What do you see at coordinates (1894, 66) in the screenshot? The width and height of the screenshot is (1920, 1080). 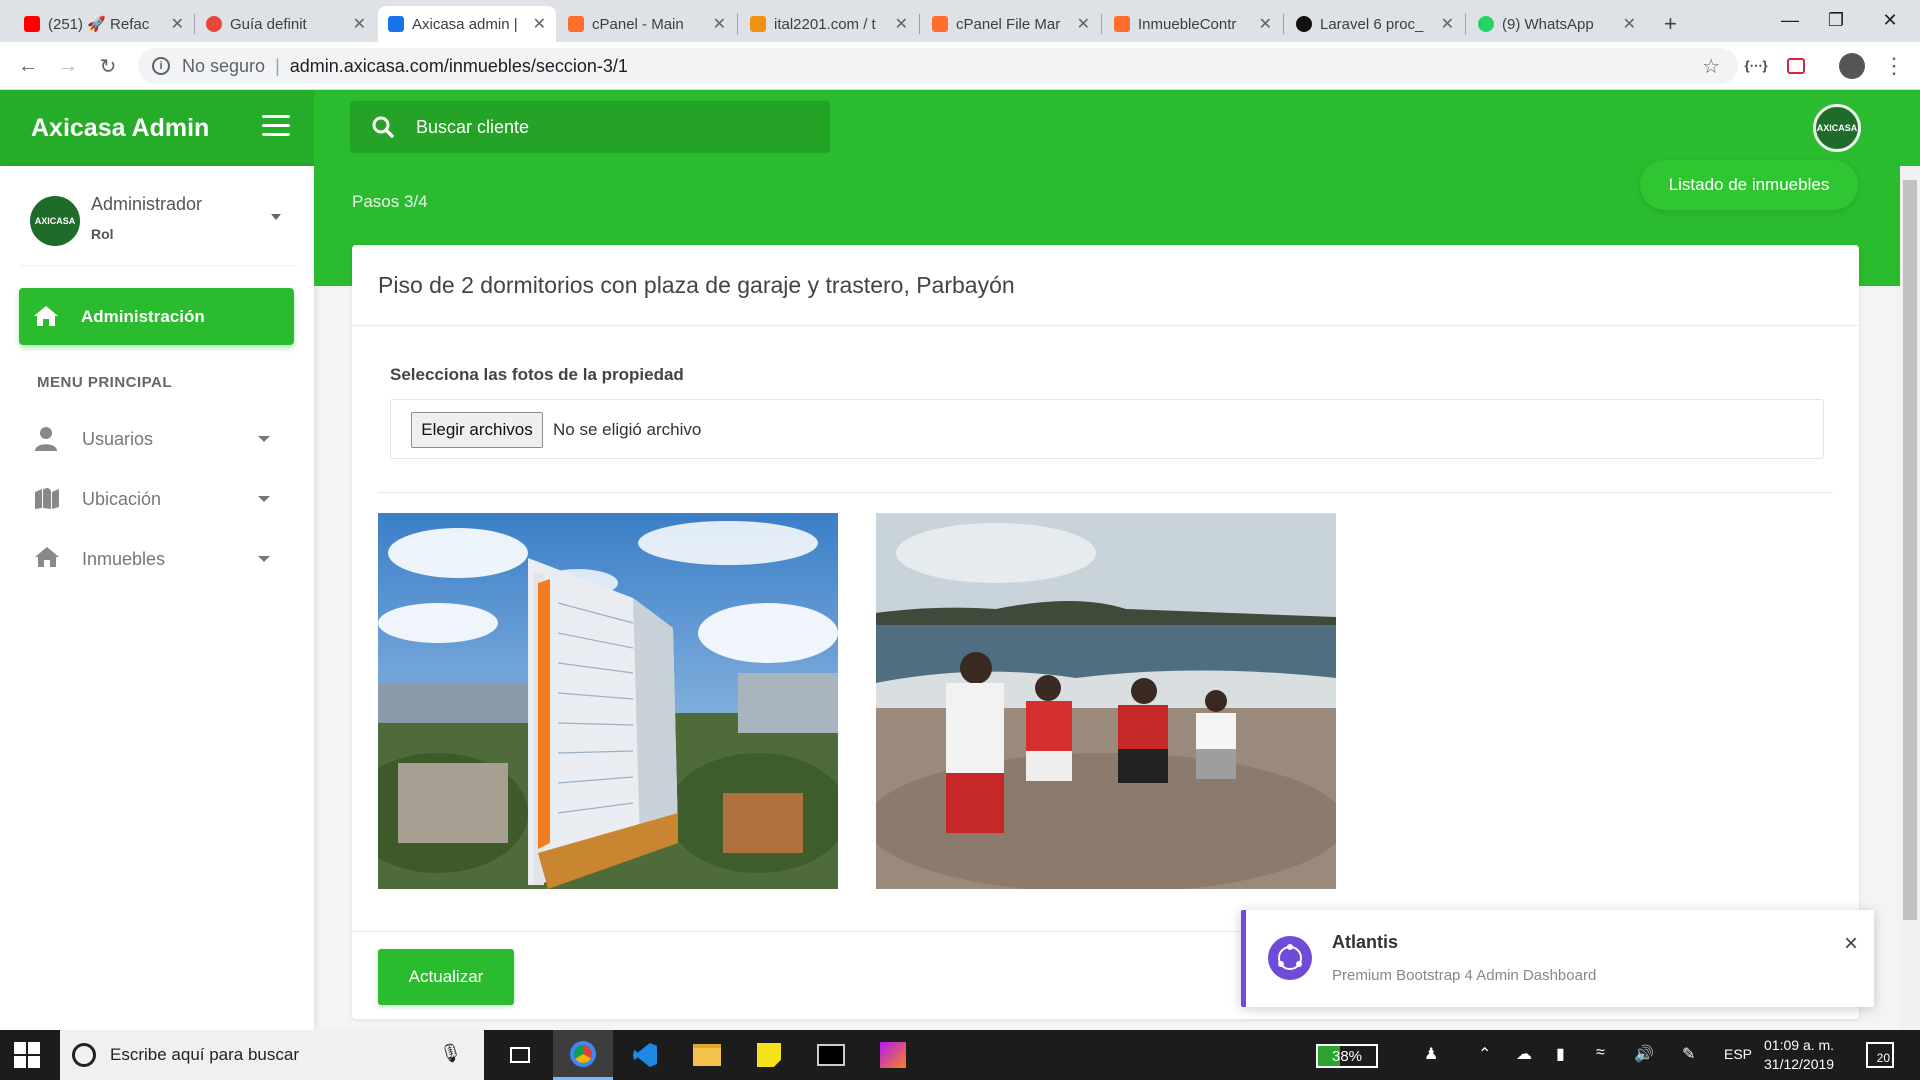 I see `menu-dots-icon: ⋮` at bounding box center [1894, 66].